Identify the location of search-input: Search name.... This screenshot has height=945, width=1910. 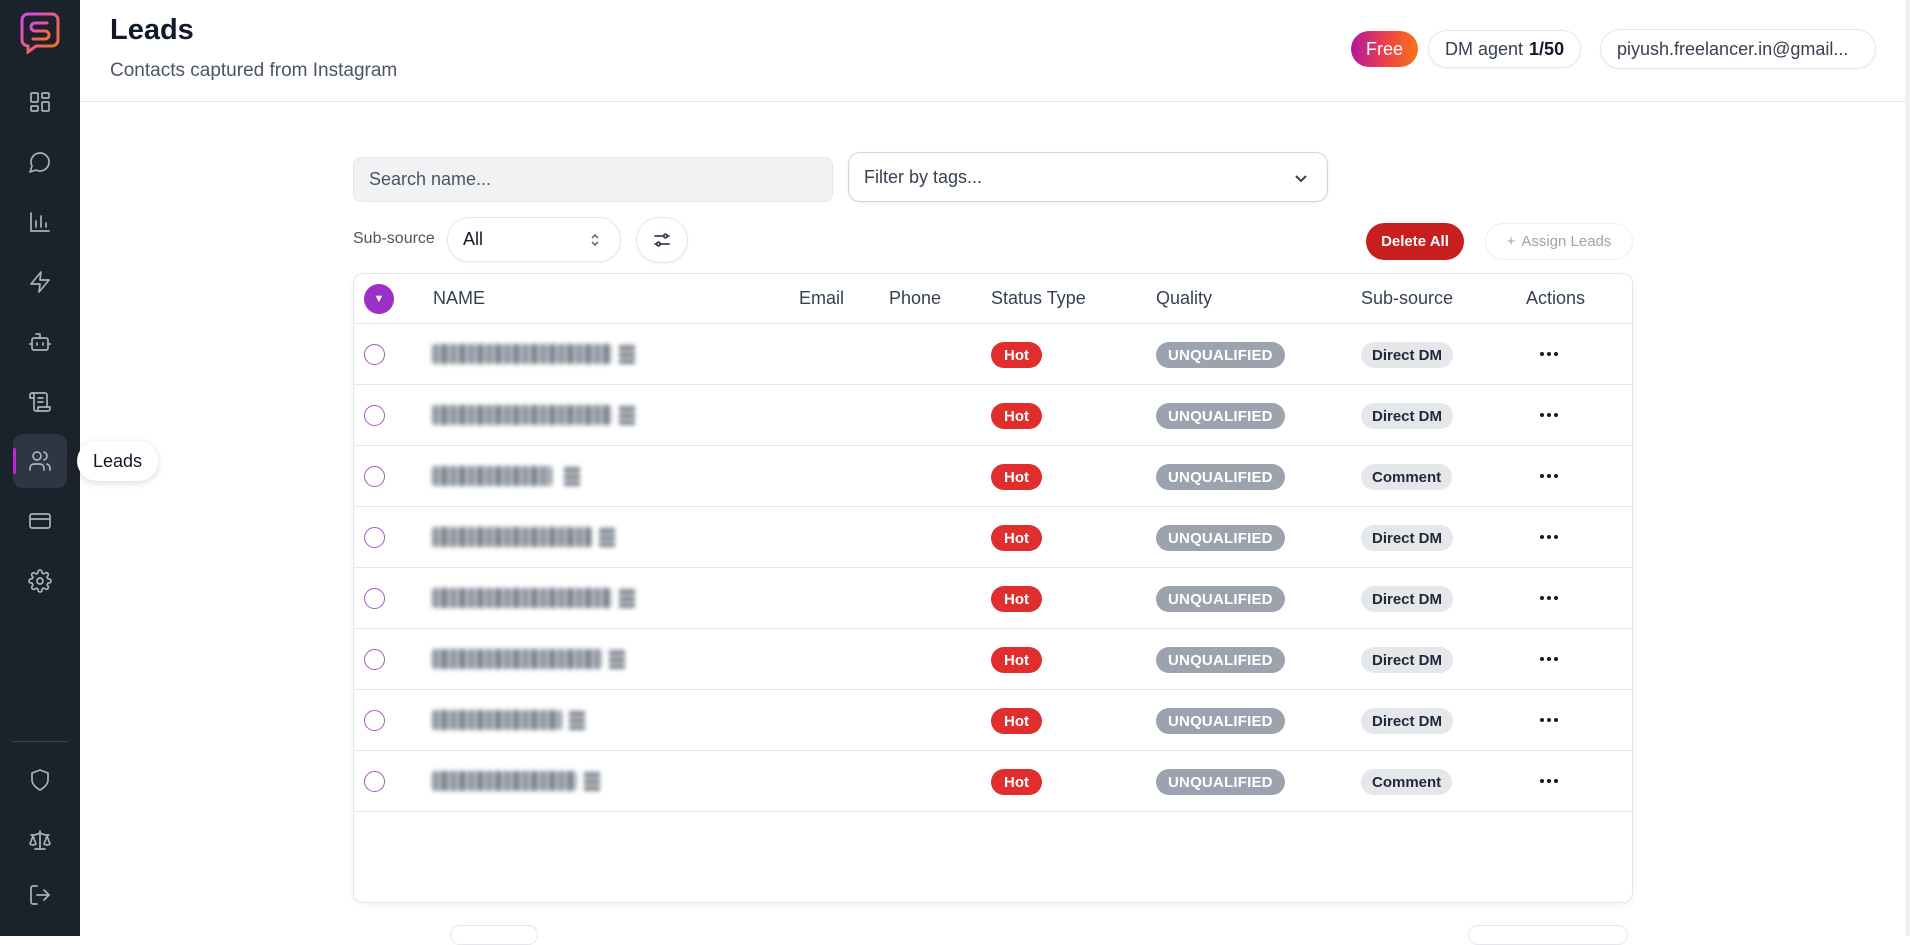
(593, 179).